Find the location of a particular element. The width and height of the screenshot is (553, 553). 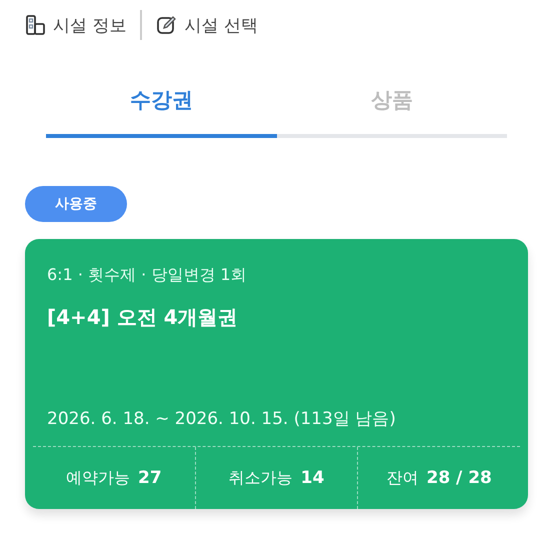

pass-title: [4+4] 오전 4개월권 is located at coordinates (143, 317).